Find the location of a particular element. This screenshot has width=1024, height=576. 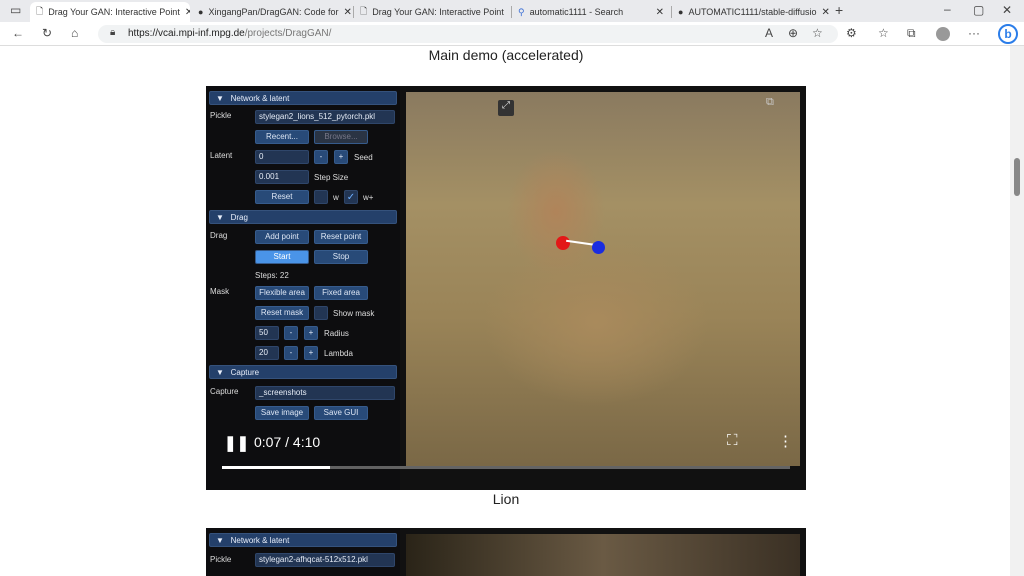

capture-header: ▼ Capture is located at coordinates (303, 372).